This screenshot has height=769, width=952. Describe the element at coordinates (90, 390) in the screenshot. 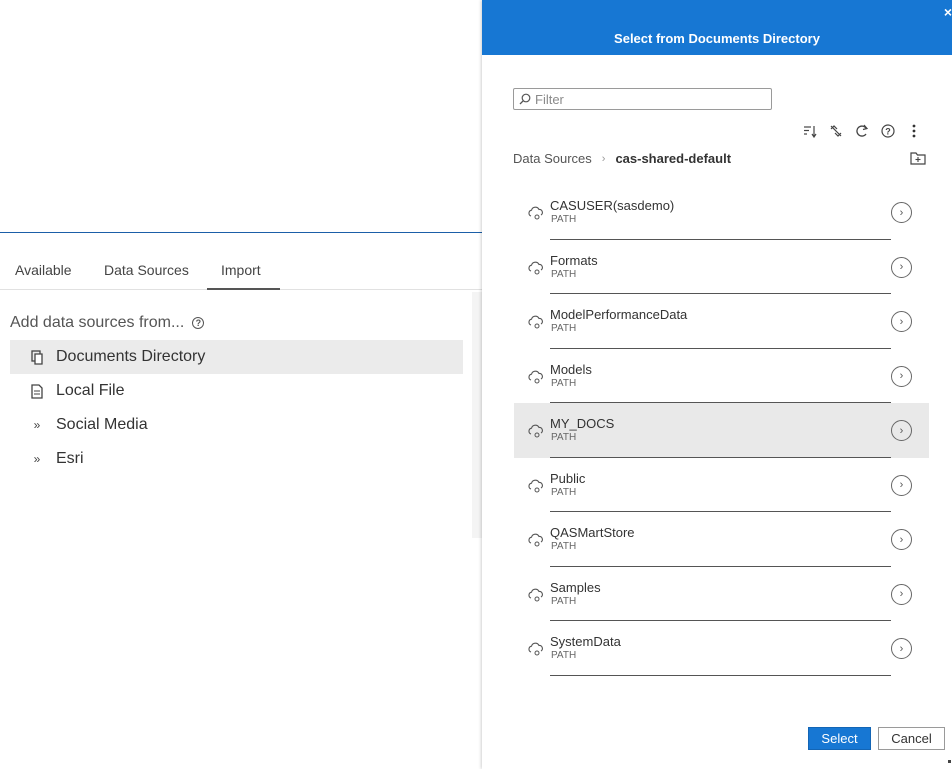

I see `source-item-label: Local File` at that location.